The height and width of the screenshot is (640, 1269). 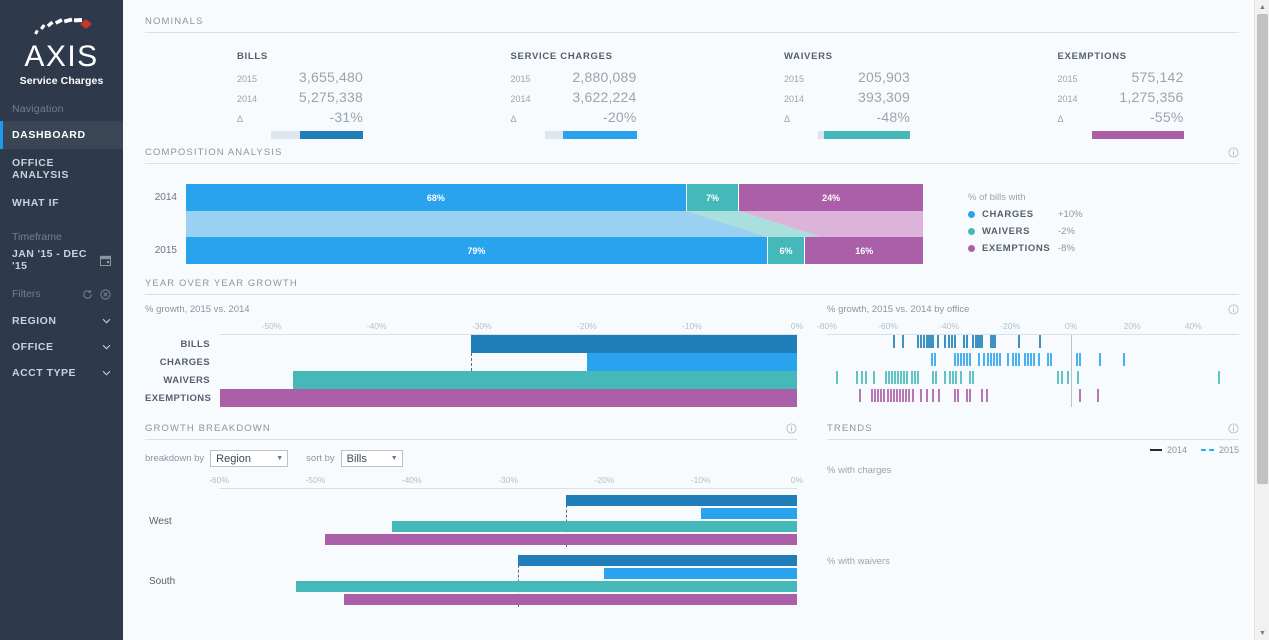 I want to click on gb-bar-bills, so click(x=508, y=500).